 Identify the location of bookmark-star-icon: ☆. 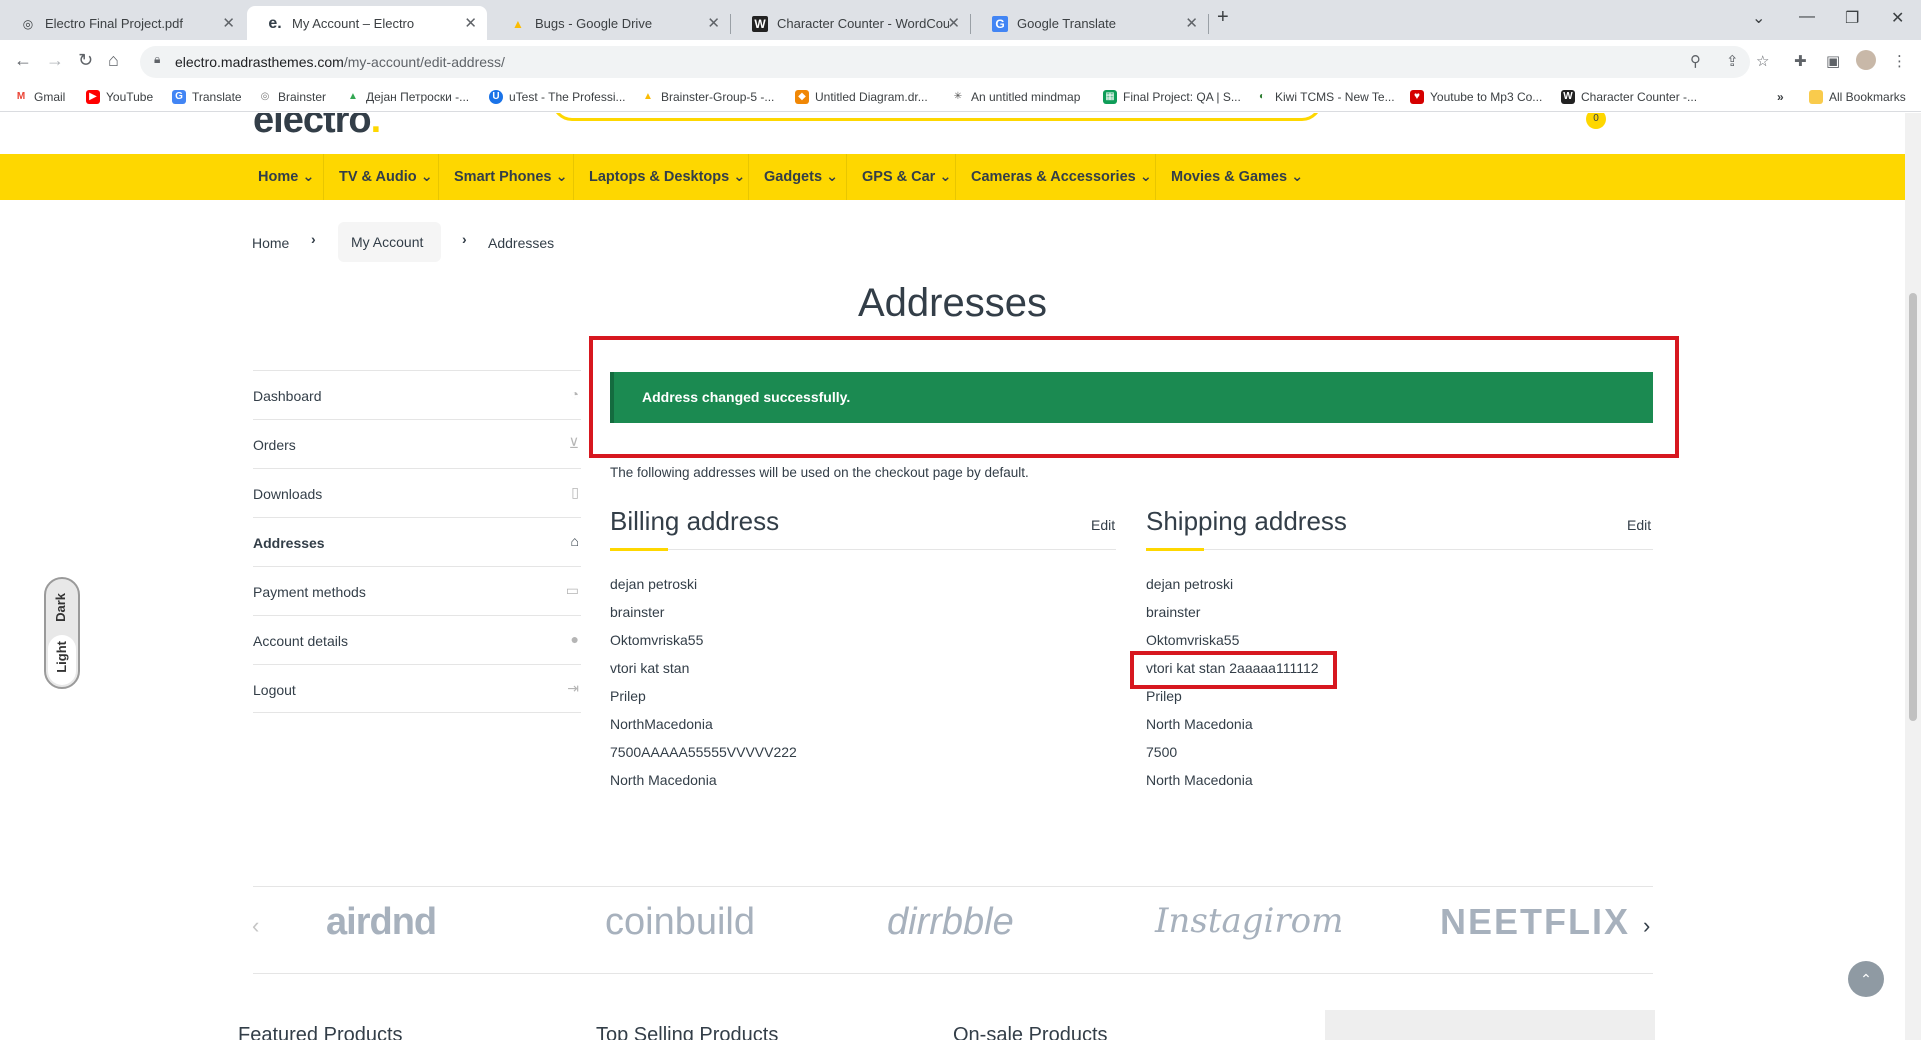
(1762, 61).